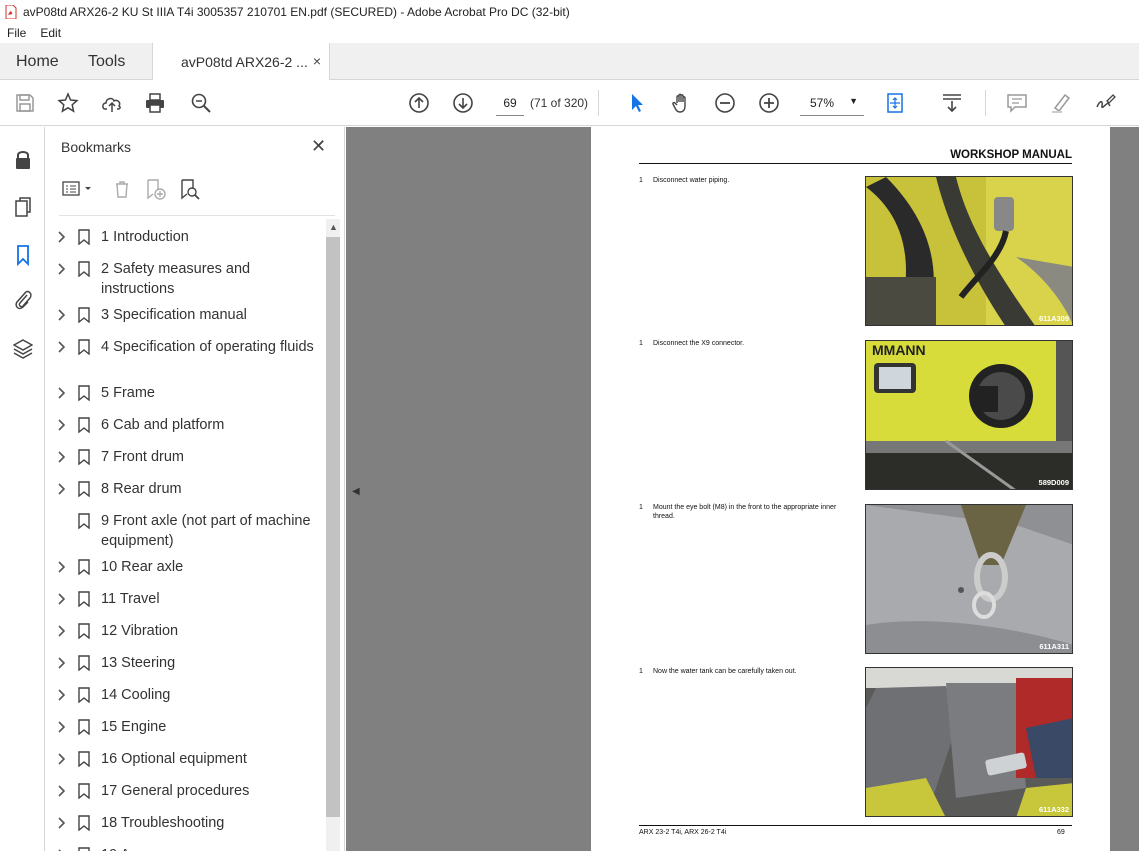 The width and height of the screenshot is (1139, 851). Describe the element at coordinates (896, 103) in the screenshot. I see `fit-page-icon` at that location.